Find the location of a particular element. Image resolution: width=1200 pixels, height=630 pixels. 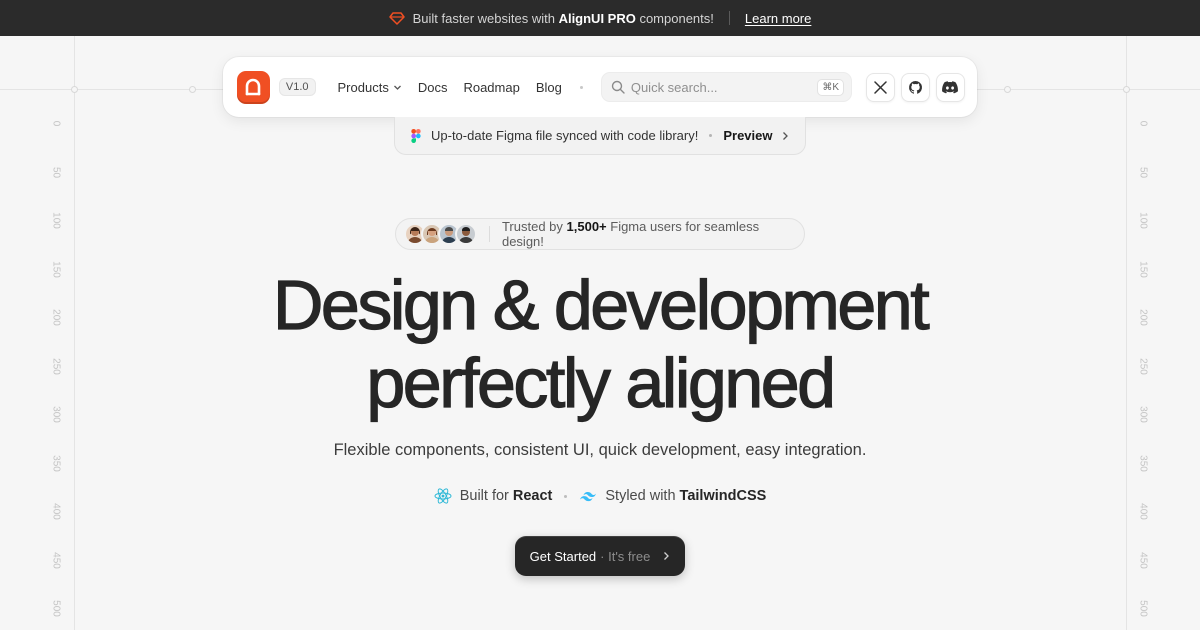

nav-separator is located at coordinates (581, 87).